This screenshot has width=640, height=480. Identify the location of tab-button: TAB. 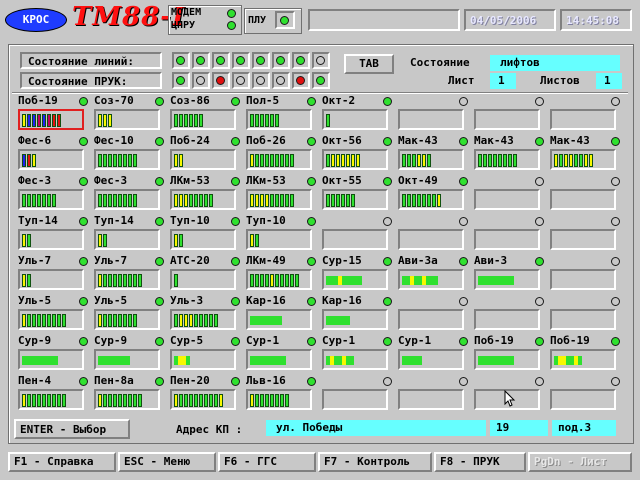
(369, 64).